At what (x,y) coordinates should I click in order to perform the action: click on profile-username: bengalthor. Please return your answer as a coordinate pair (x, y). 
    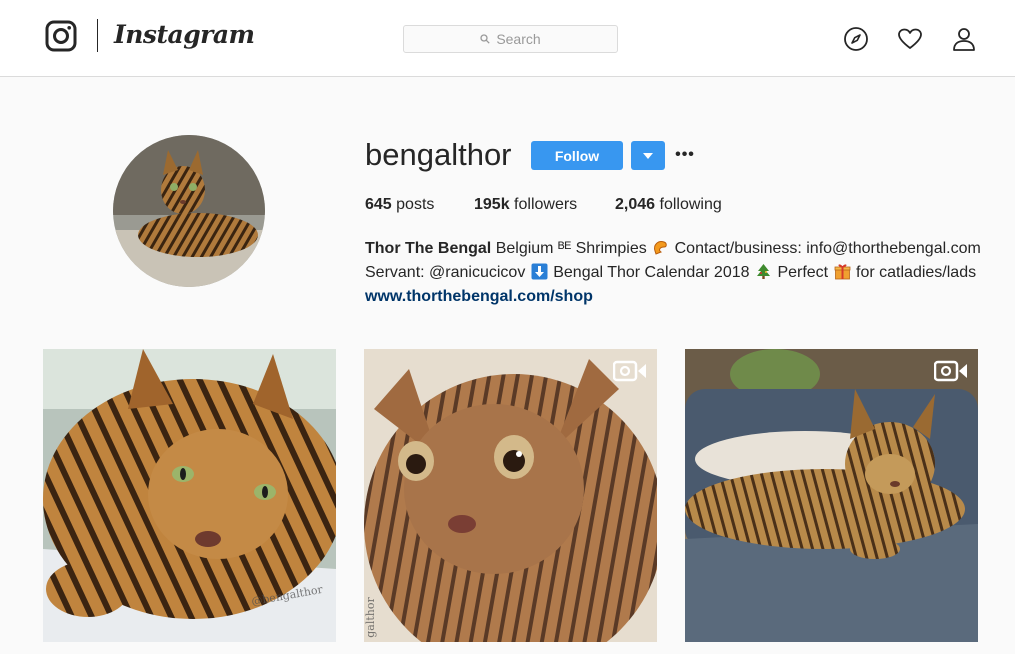
    Looking at the image, I should click on (438, 154).